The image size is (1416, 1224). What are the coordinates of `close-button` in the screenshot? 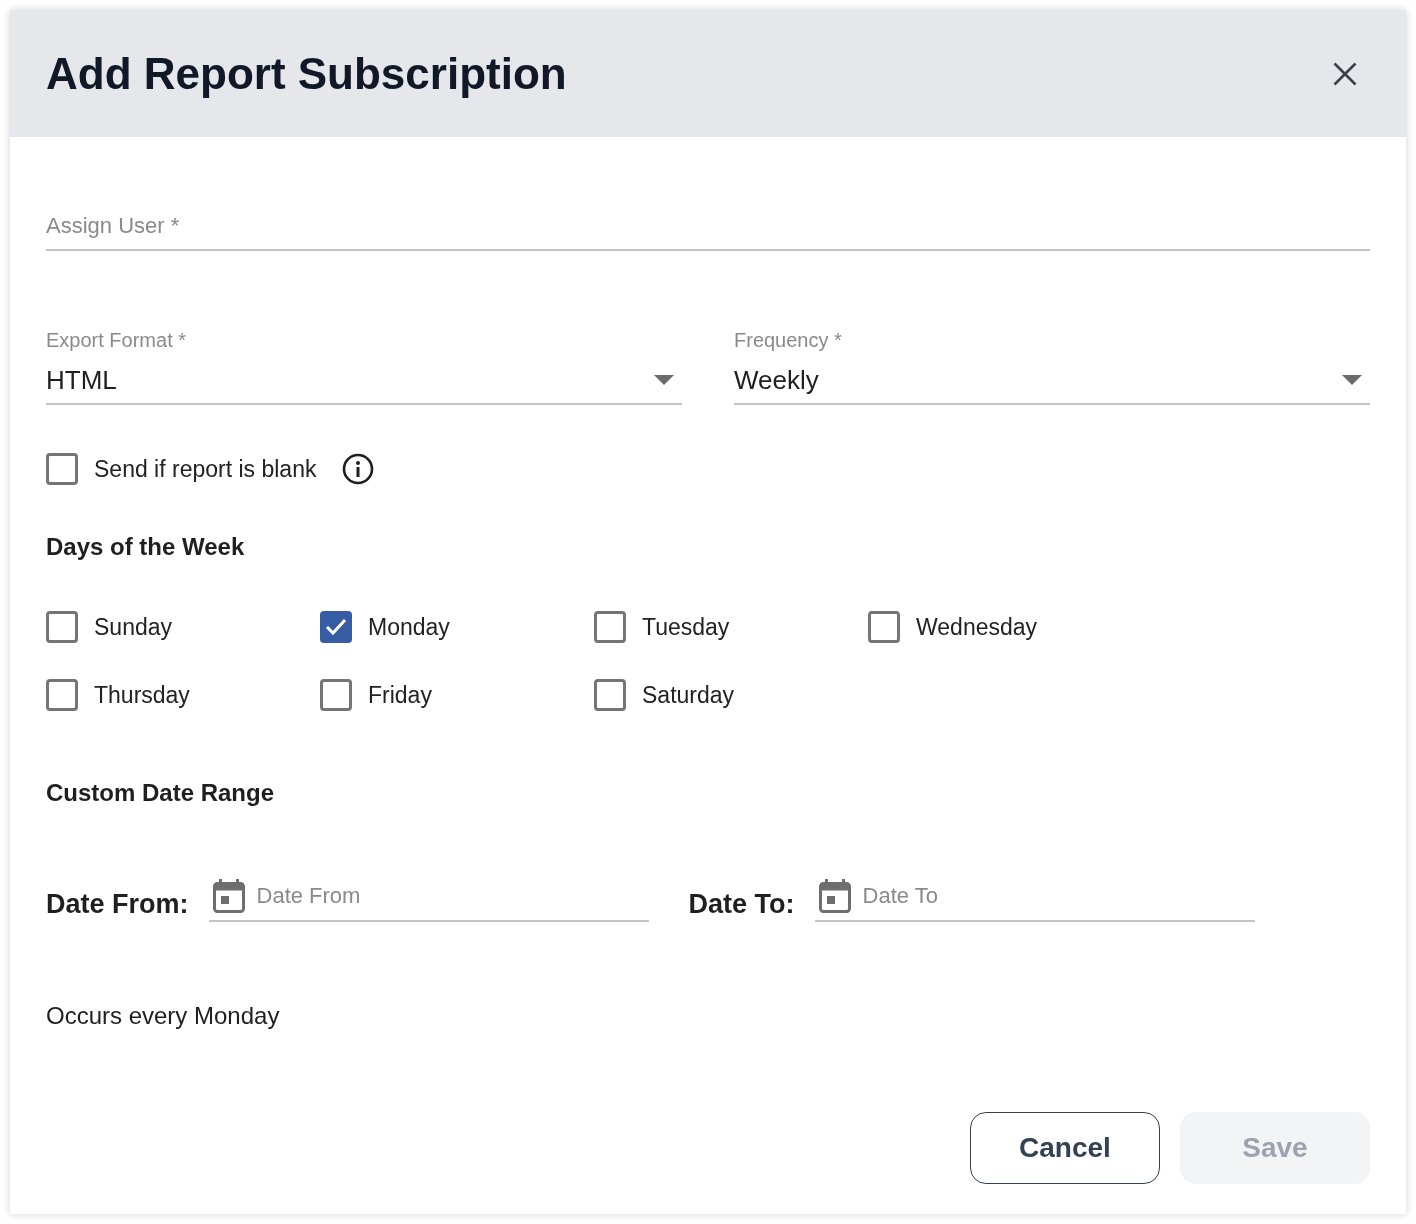 It's located at (1345, 73).